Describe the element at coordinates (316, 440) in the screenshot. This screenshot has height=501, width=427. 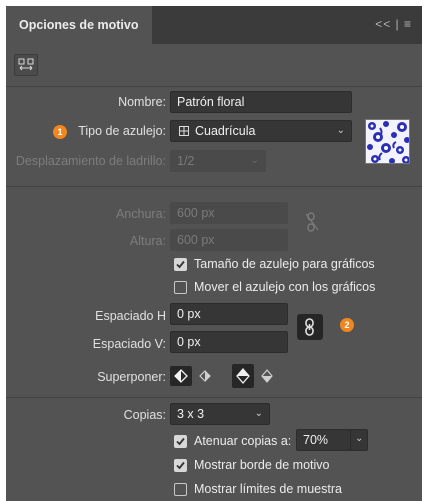
I see `dim-copies-value: 70%` at that location.